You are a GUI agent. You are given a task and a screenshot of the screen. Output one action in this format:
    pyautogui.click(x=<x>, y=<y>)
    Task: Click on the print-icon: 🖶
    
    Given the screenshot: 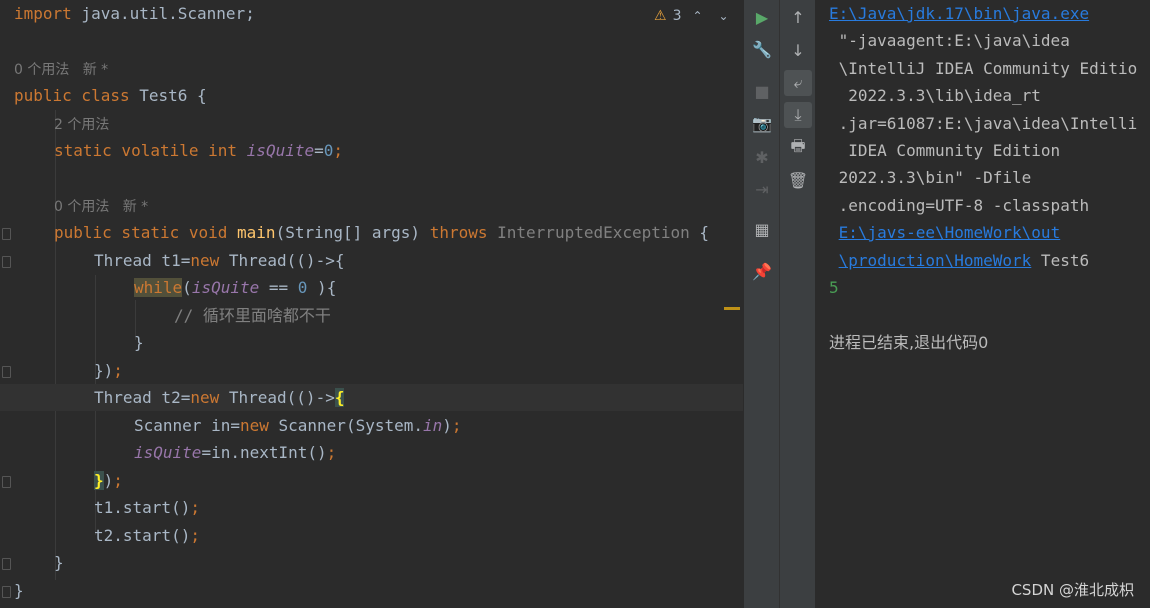 What is the action you would take?
    pyautogui.click(x=798, y=148)
    